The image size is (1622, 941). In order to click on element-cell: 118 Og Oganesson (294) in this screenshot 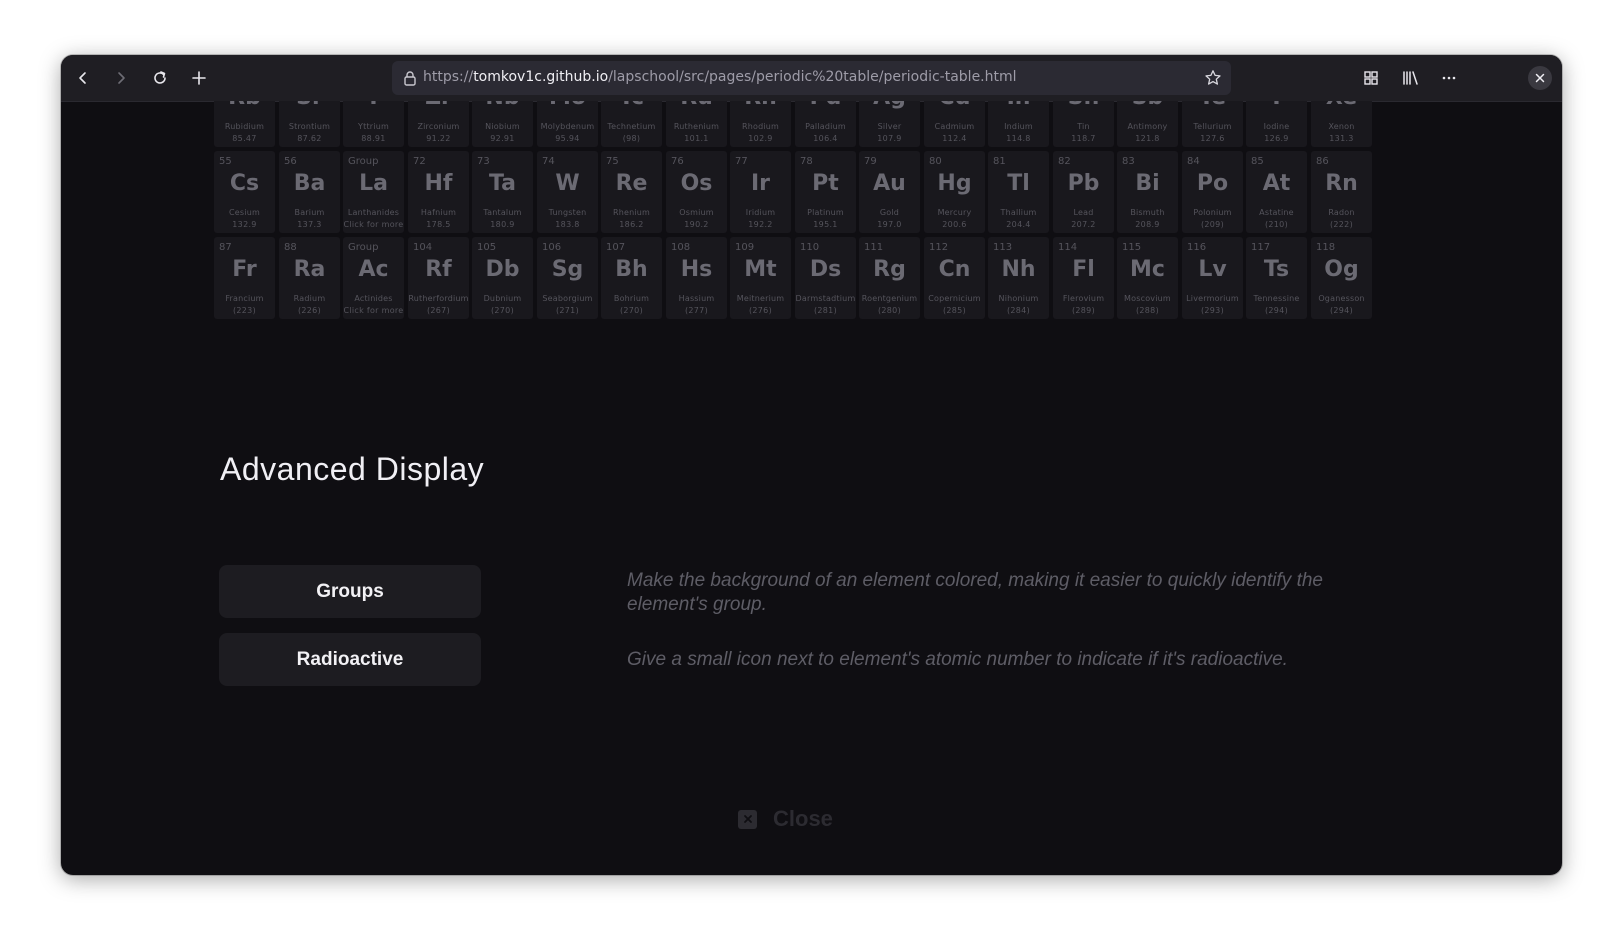, I will do `click(1341, 278)`.